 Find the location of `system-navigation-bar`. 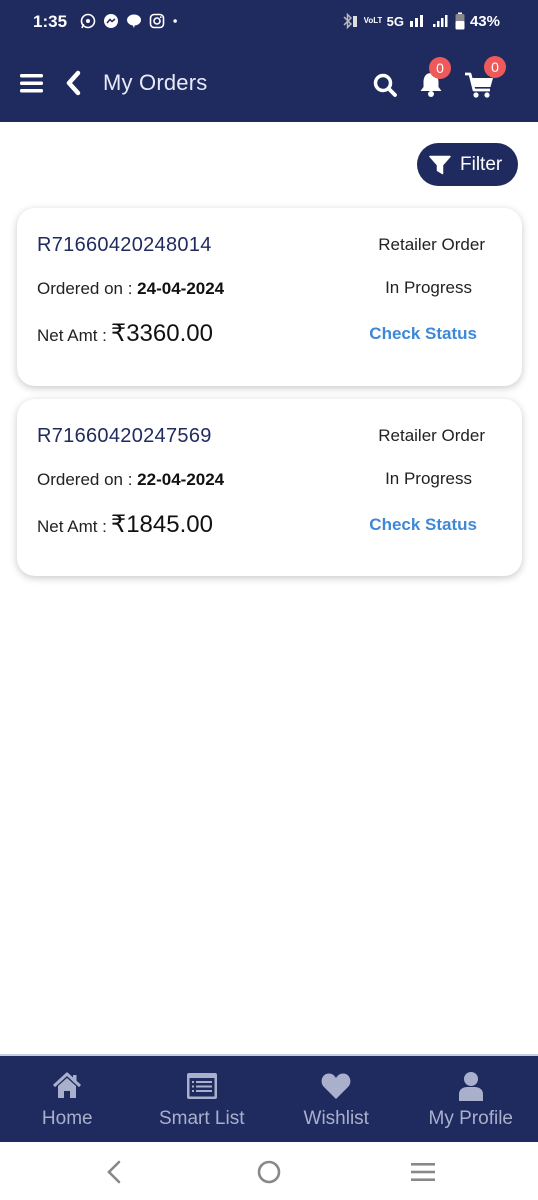

system-navigation-bar is located at coordinates (269, 1171).